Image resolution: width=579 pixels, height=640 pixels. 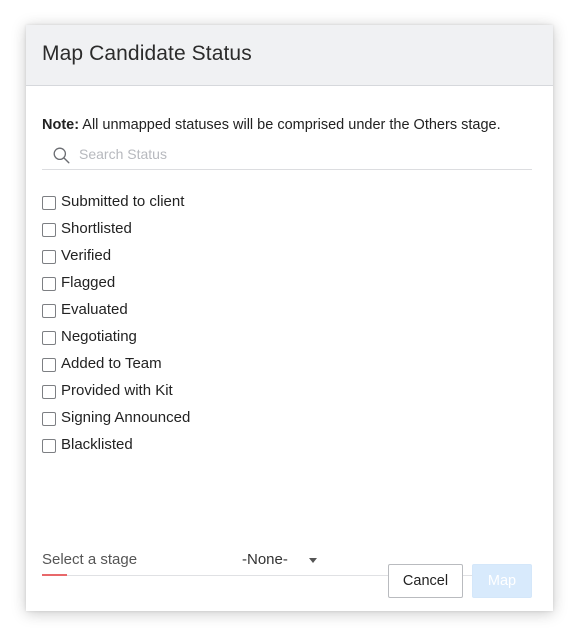 I want to click on status-item: Verified, so click(x=116, y=255).